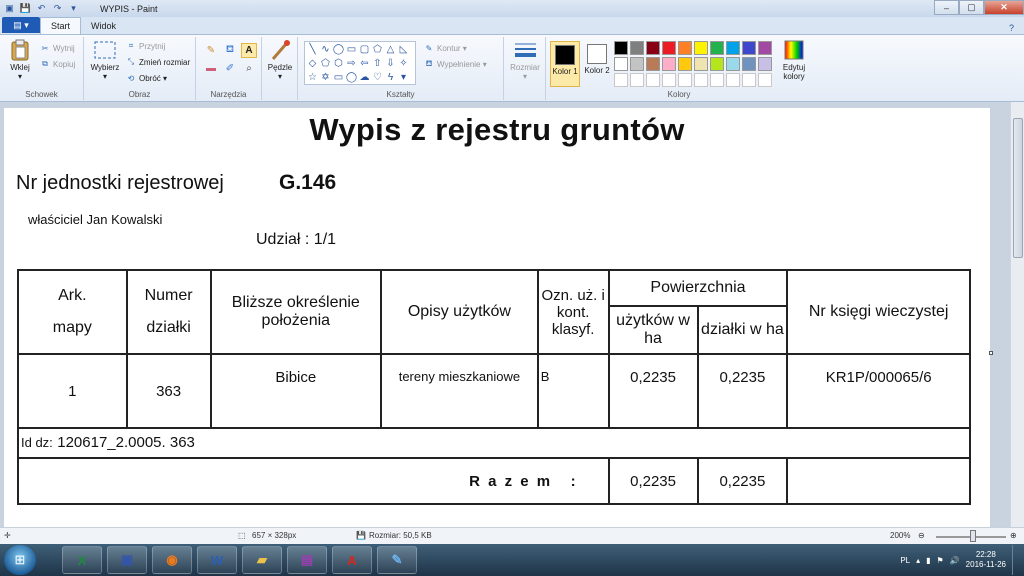 The width and height of the screenshot is (1024, 576). Describe the element at coordinates (986, 560) in the screenshot. I see `clock: 22:28 2016-11-26` at that location.